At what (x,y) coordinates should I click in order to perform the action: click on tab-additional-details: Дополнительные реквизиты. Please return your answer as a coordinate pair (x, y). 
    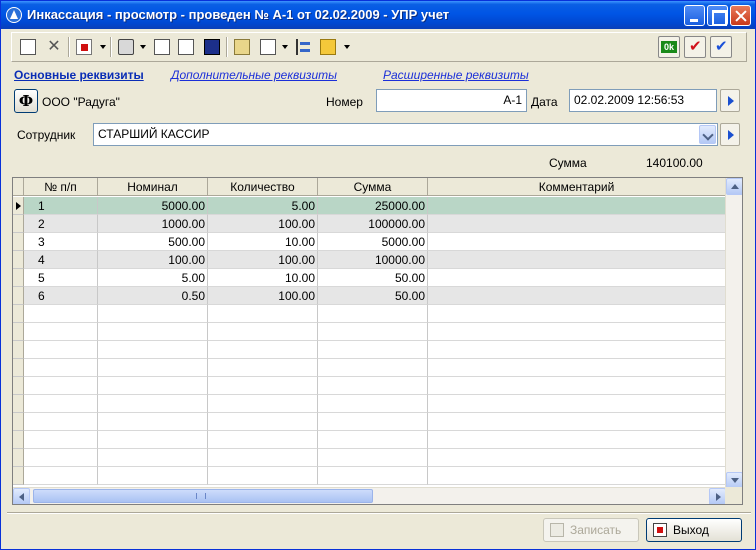
    Looking at the image, I should click on (254, 75).